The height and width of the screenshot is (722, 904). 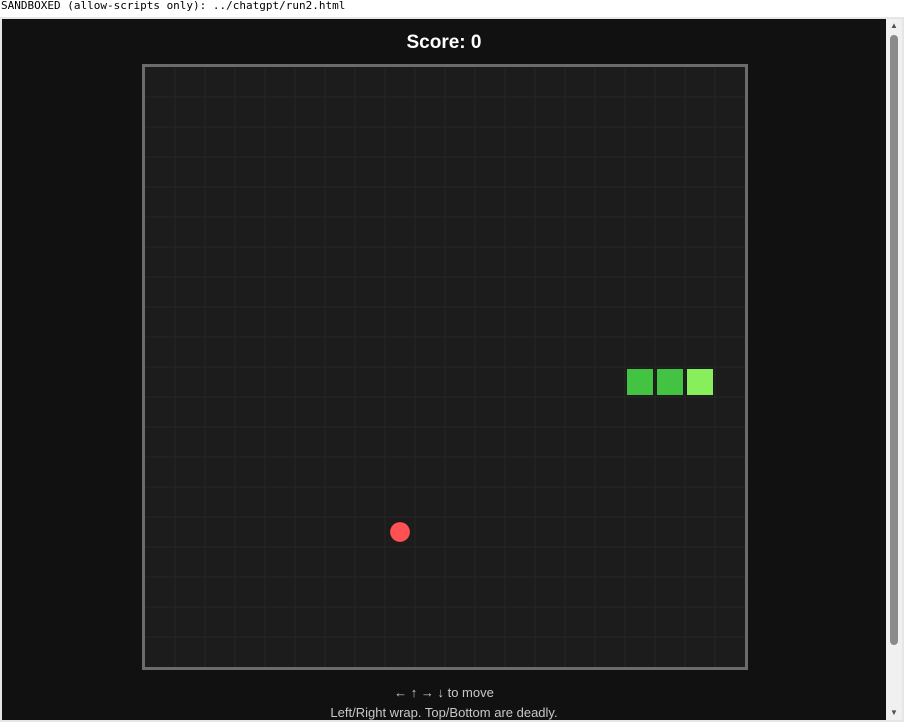 I want to click on scroll-down-arrow-icon: ▼, so click(x=894, y=713).